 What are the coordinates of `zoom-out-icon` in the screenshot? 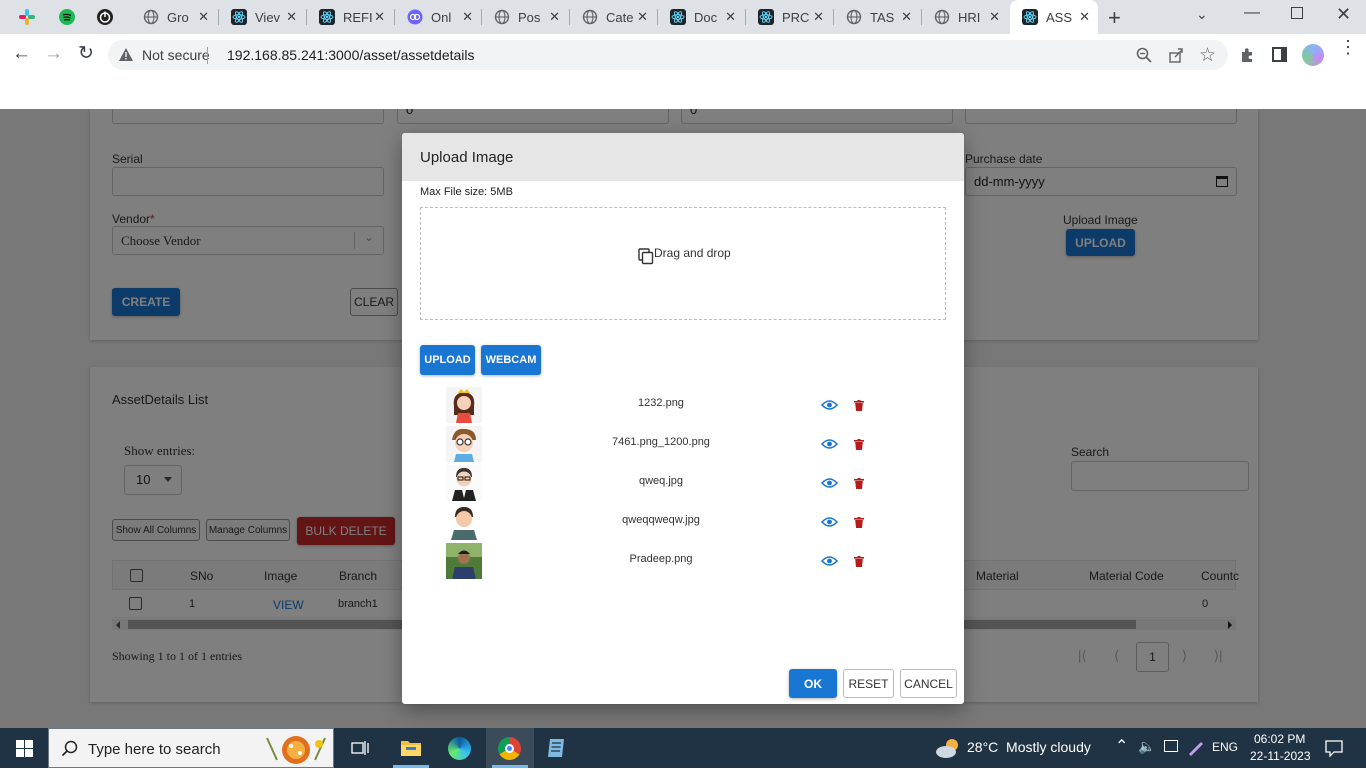 It's located at (1144, 56).